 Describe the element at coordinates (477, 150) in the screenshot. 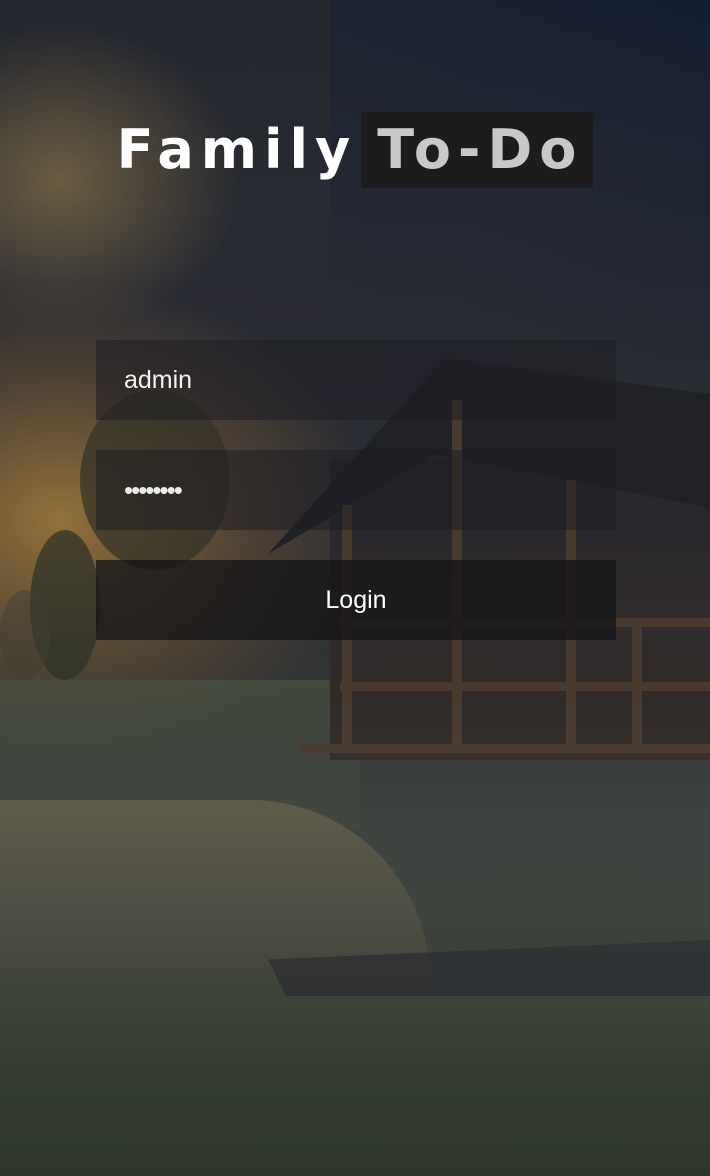

I see `app-title-todo: To-Do` at that location.